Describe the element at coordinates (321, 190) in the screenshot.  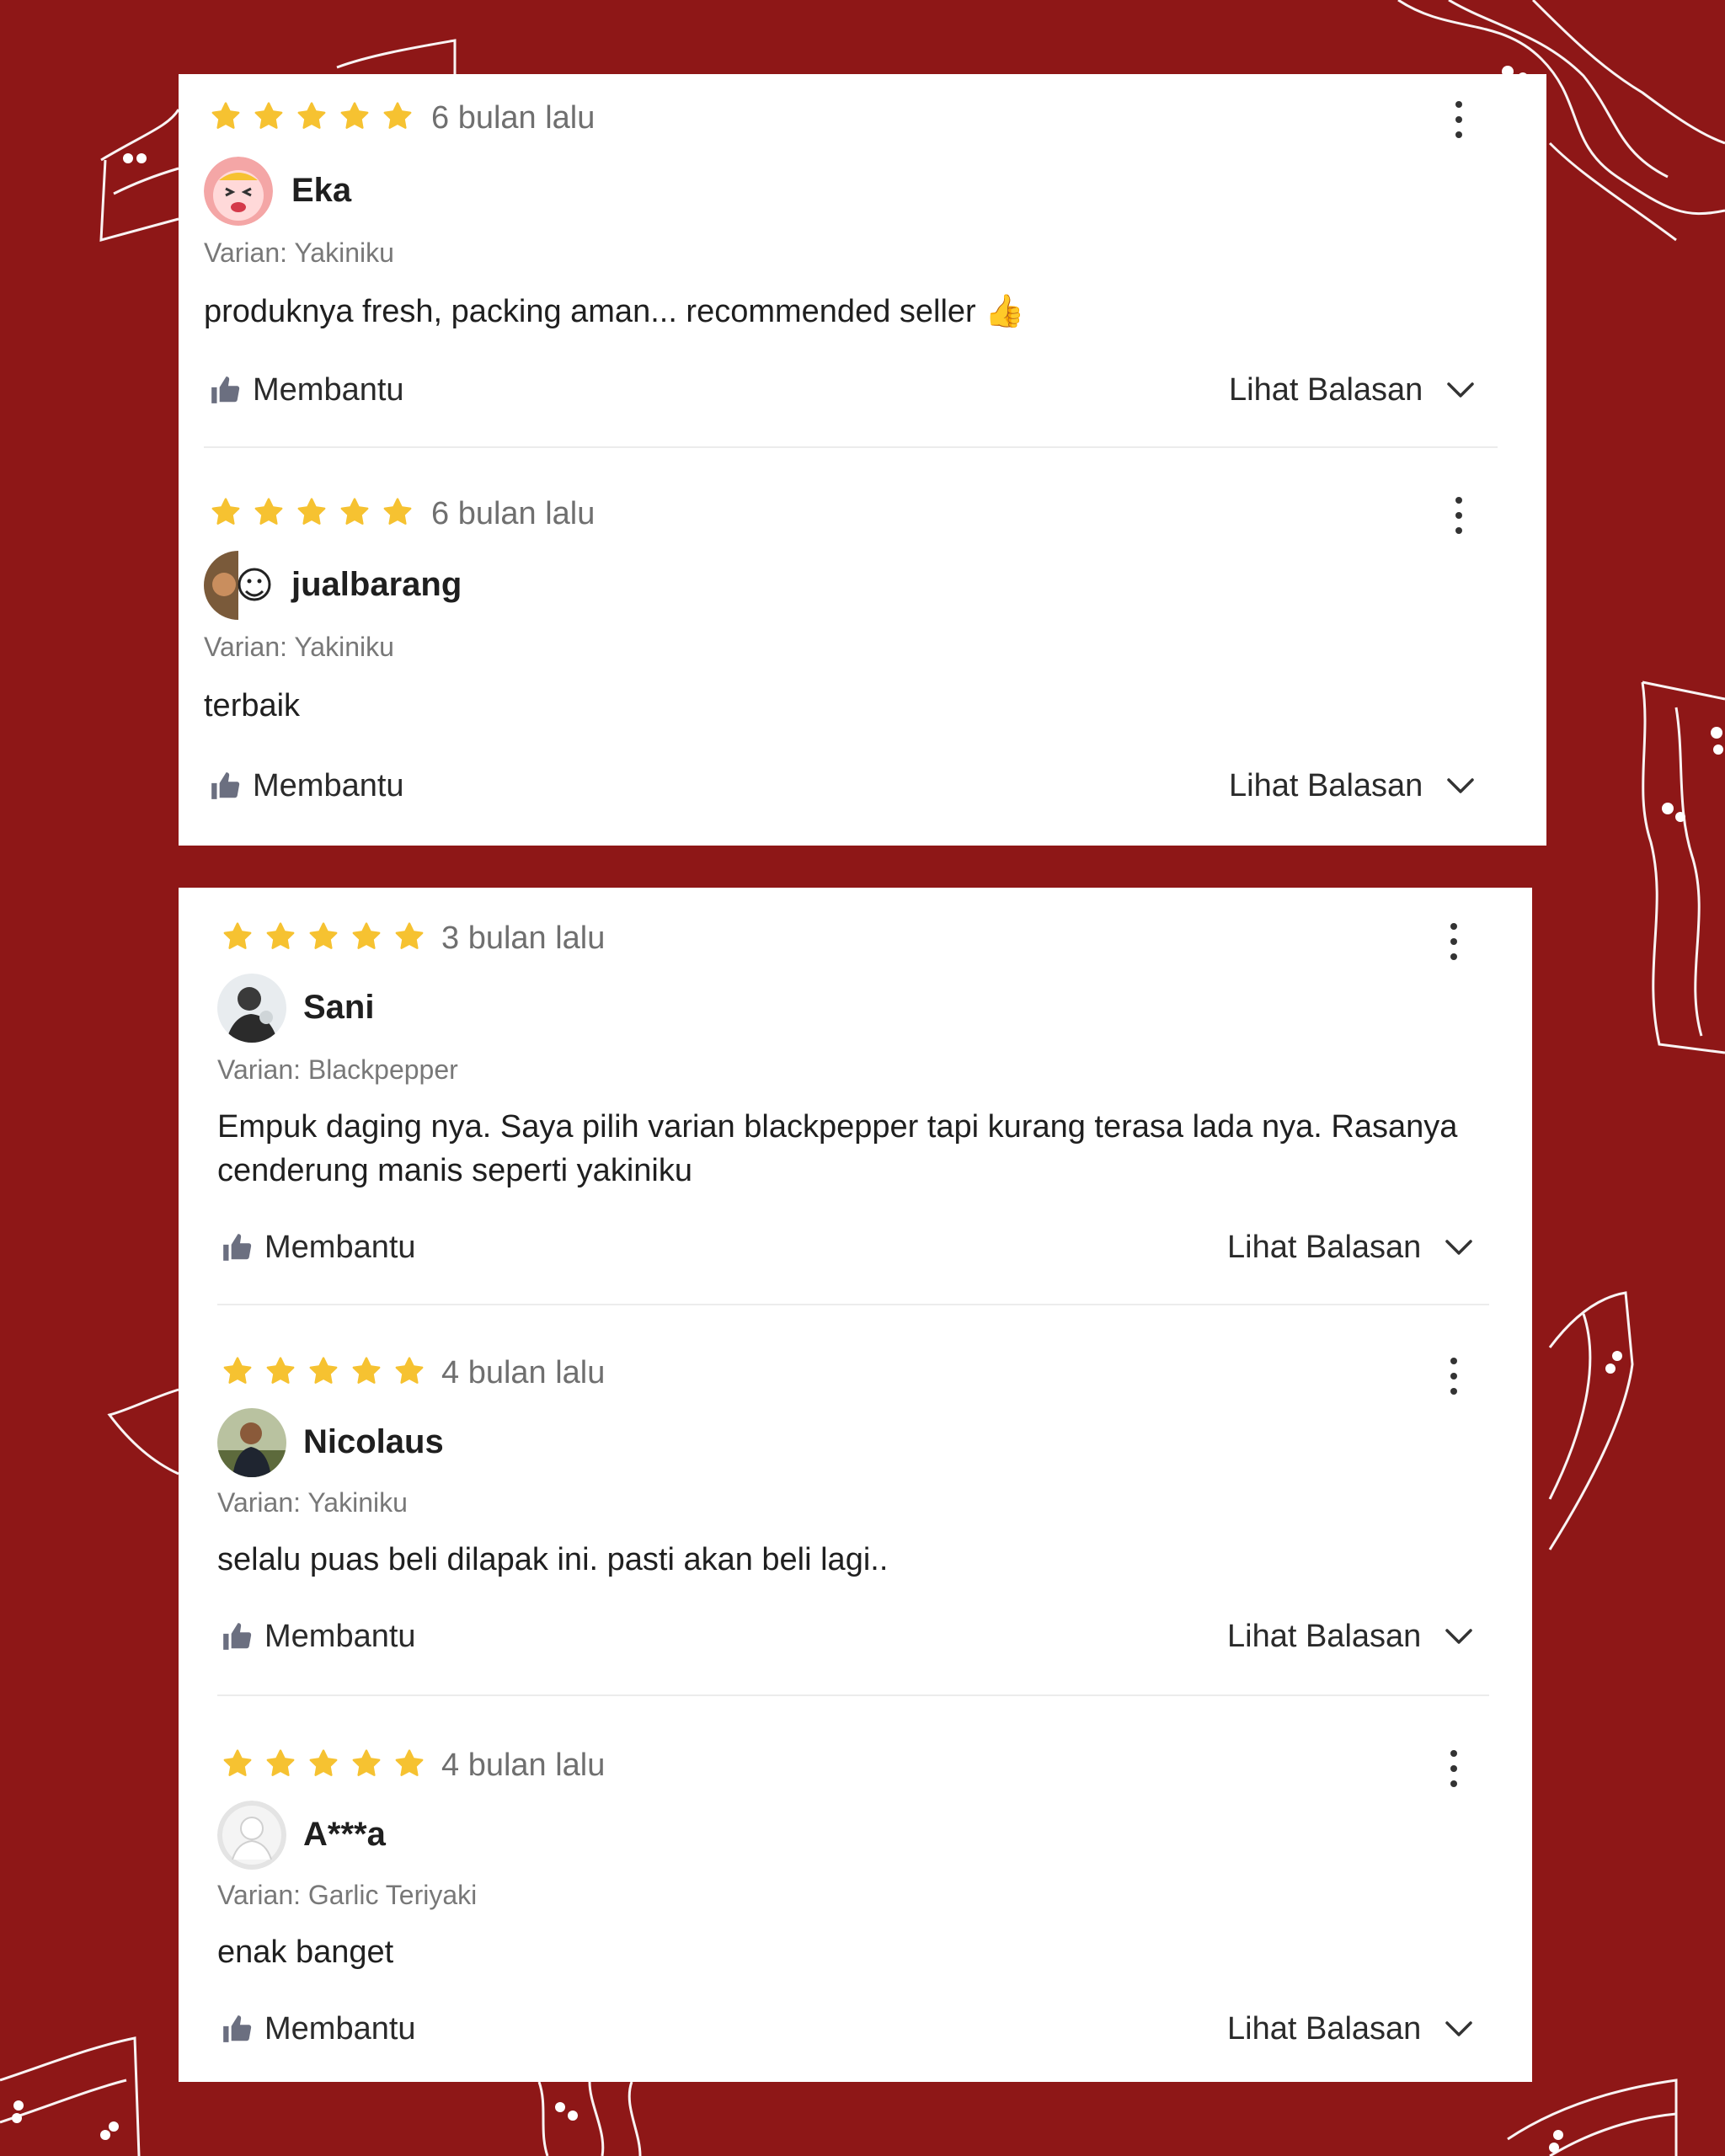
I see `reviewer-name: Eka` at that location.